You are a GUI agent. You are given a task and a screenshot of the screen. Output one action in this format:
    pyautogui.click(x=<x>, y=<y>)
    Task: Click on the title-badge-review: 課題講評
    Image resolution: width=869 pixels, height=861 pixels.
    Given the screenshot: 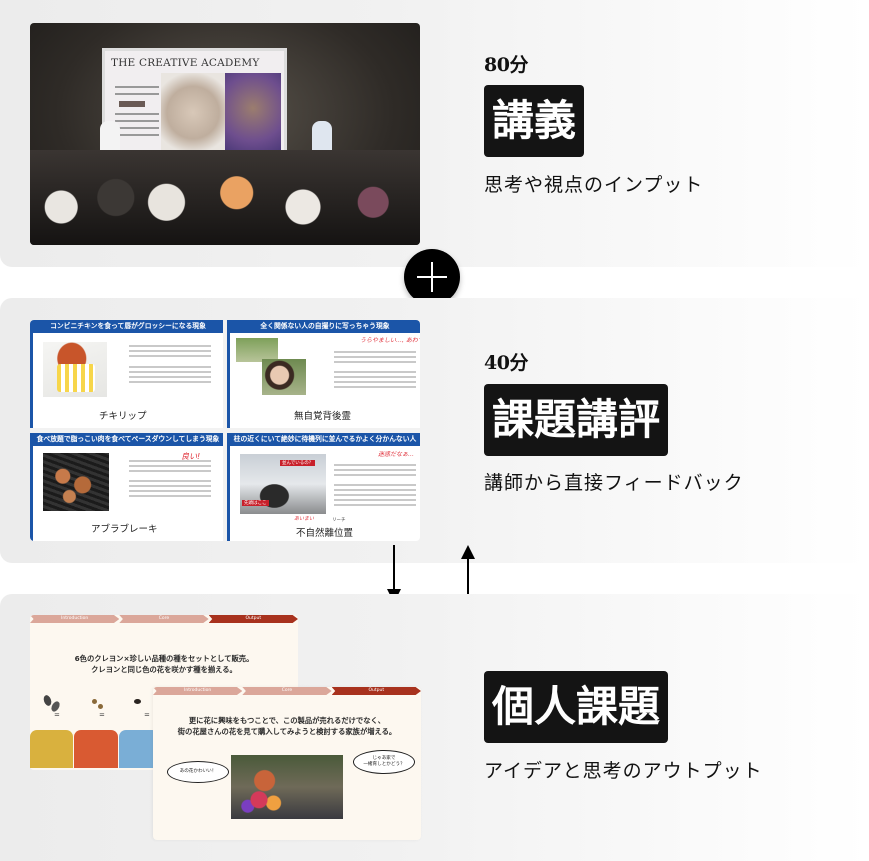 What is the action you would take?
    pyautogui.click(x=576, y=420)
    